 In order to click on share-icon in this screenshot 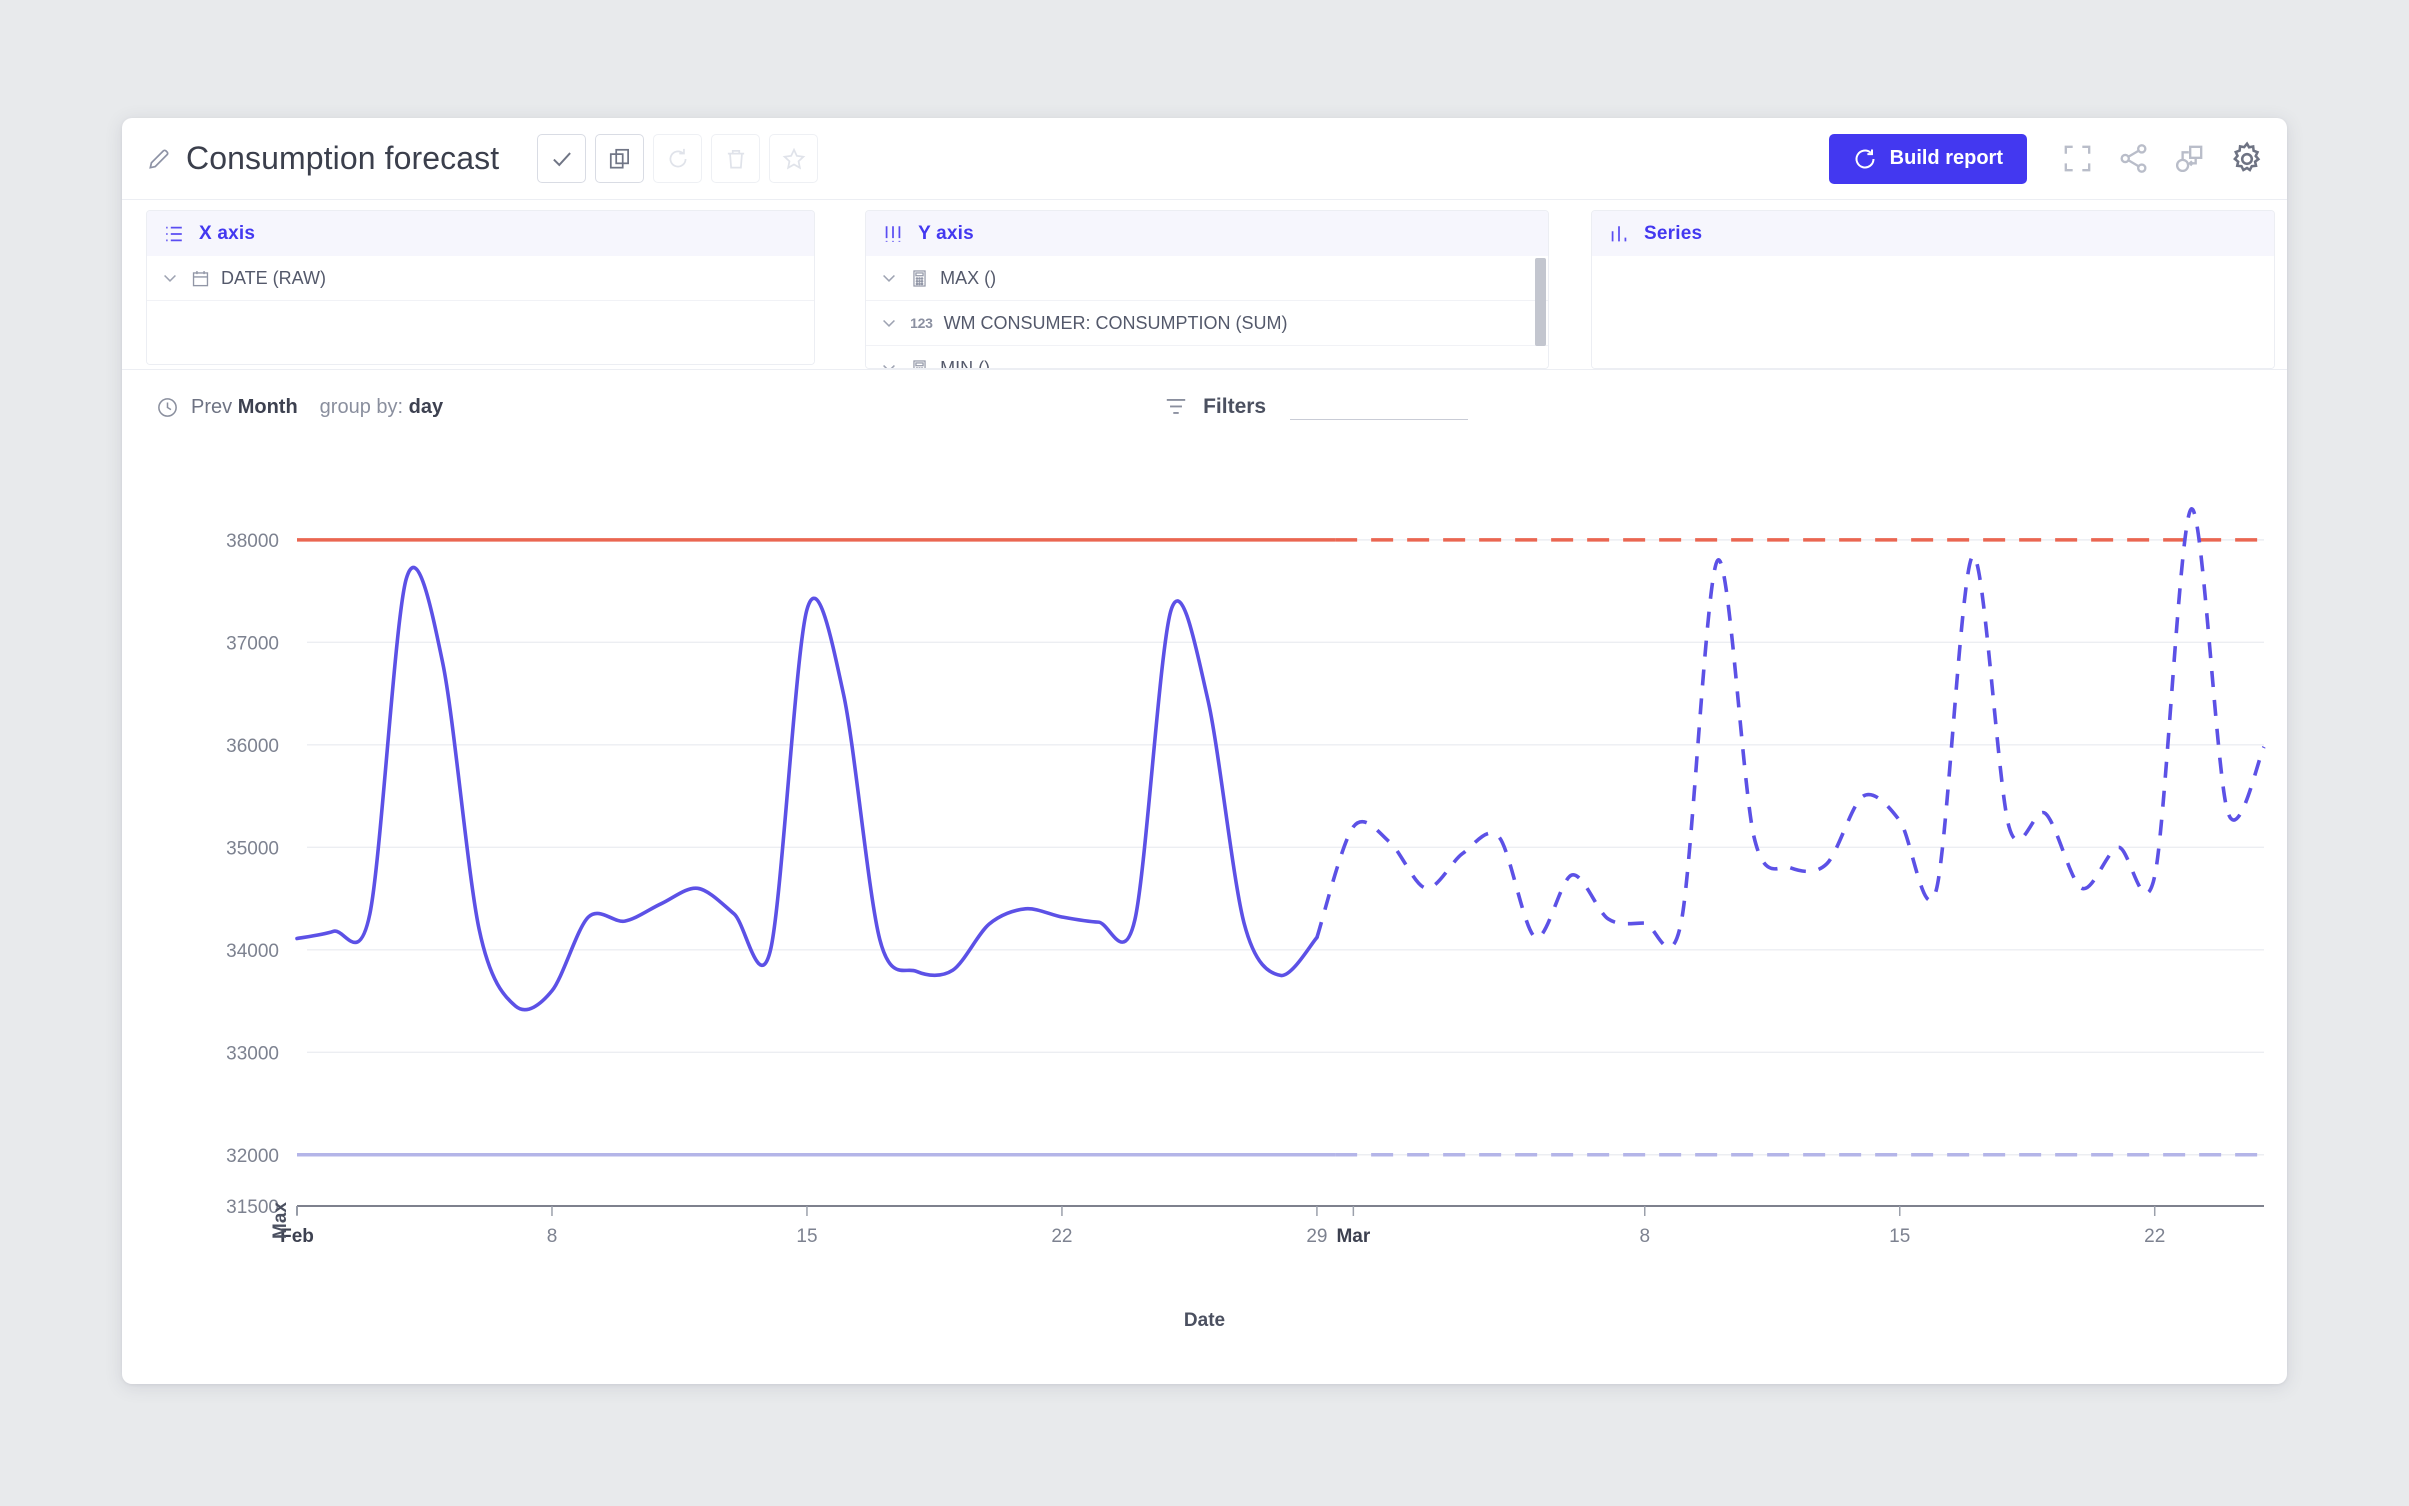, I will do `click(2133, 158)`.